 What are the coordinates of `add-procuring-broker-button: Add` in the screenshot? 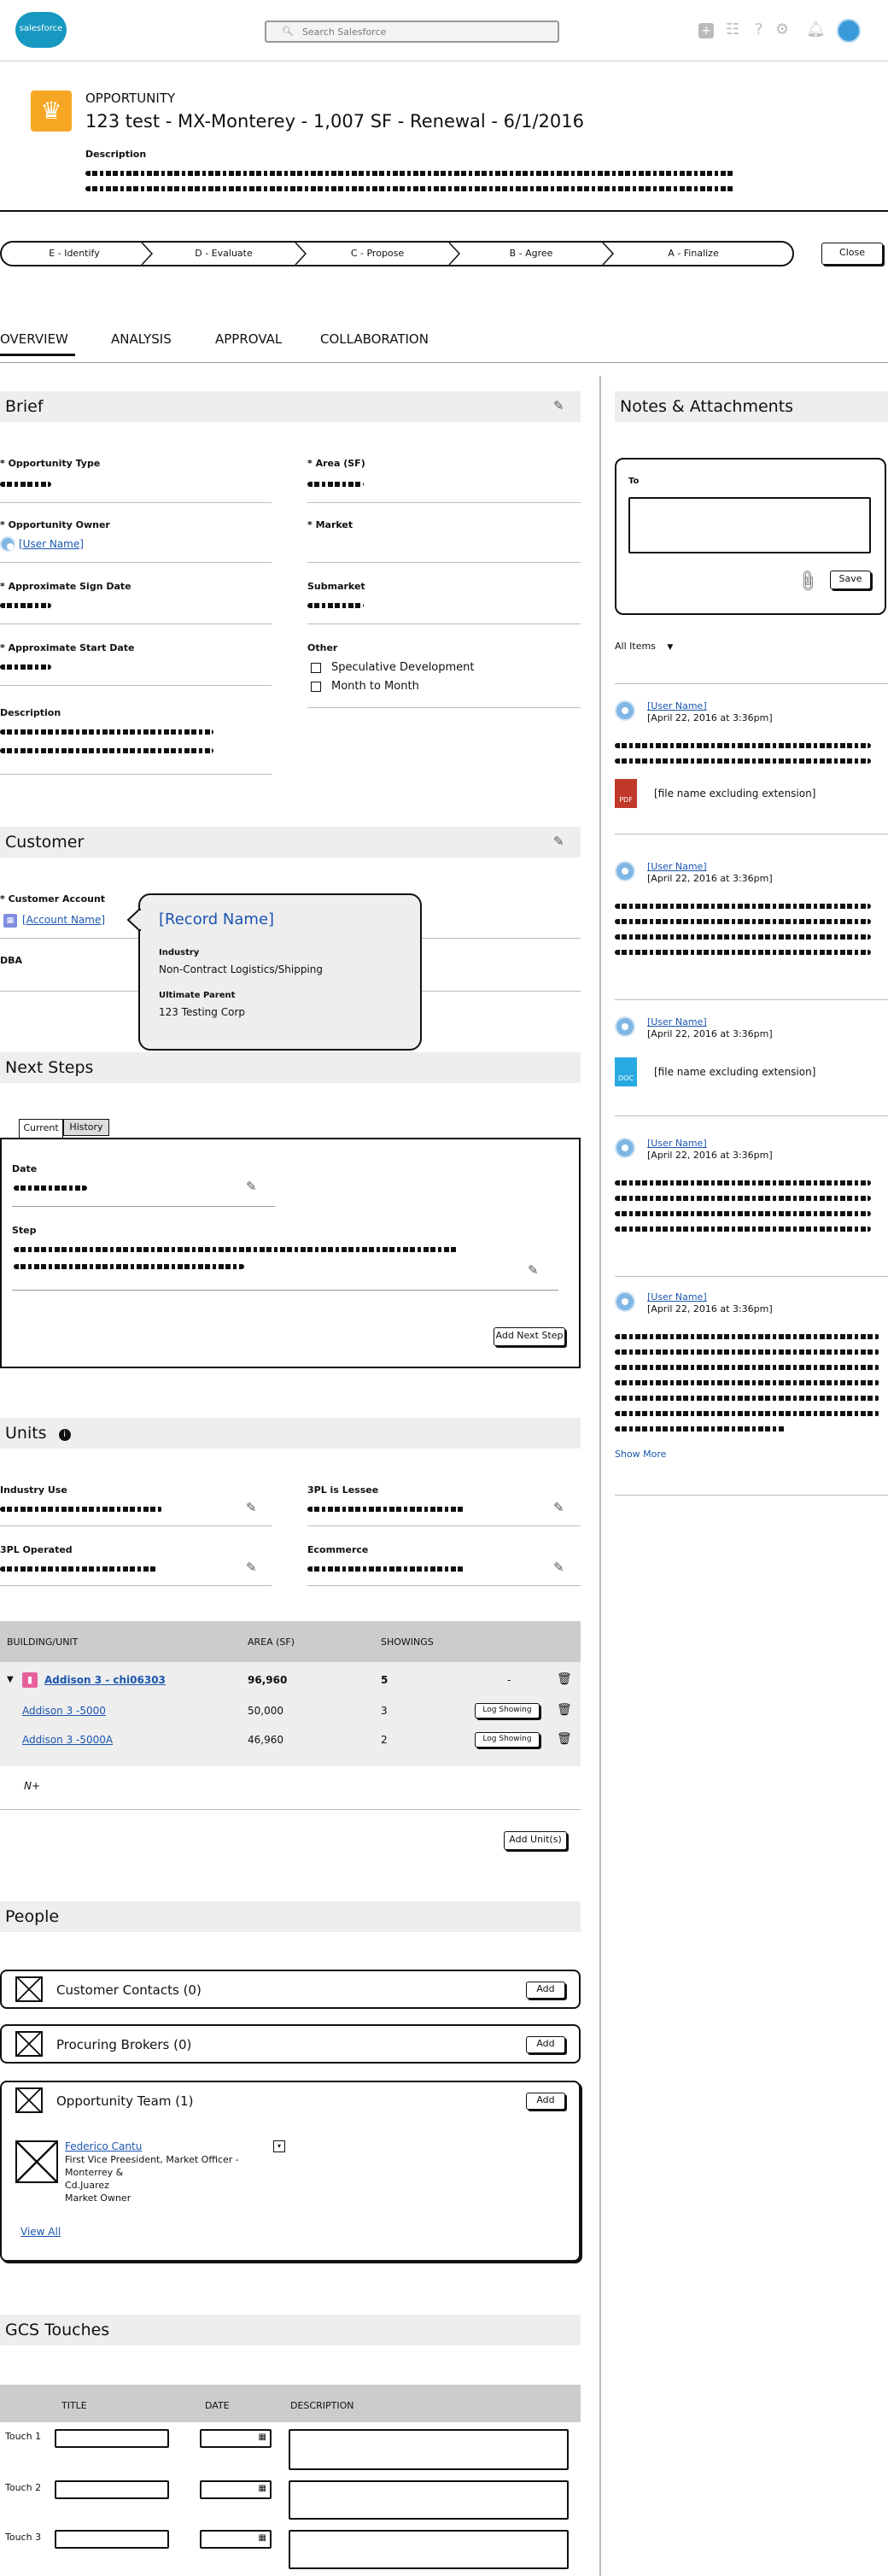 It's located at (545, 2044).